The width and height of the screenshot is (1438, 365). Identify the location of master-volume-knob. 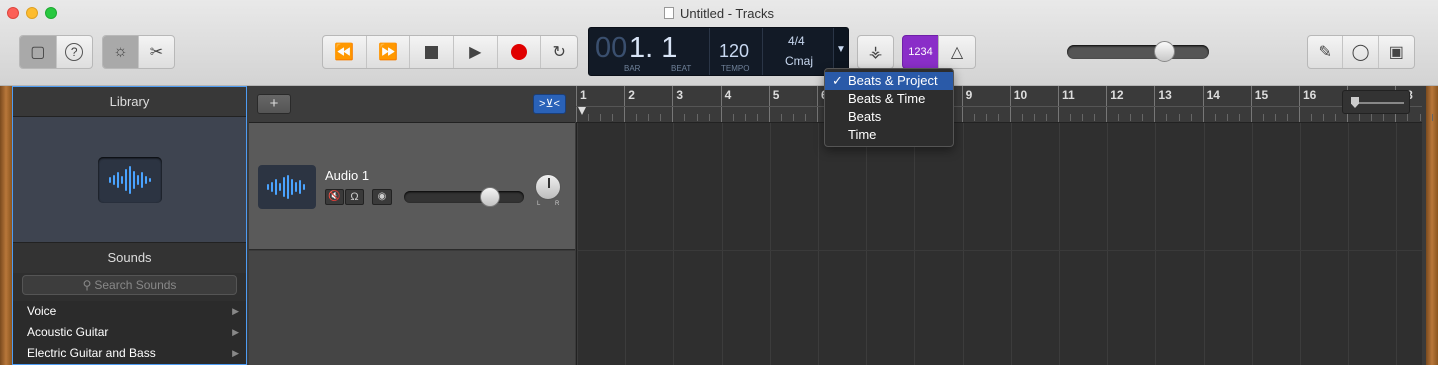
(1164, 51).